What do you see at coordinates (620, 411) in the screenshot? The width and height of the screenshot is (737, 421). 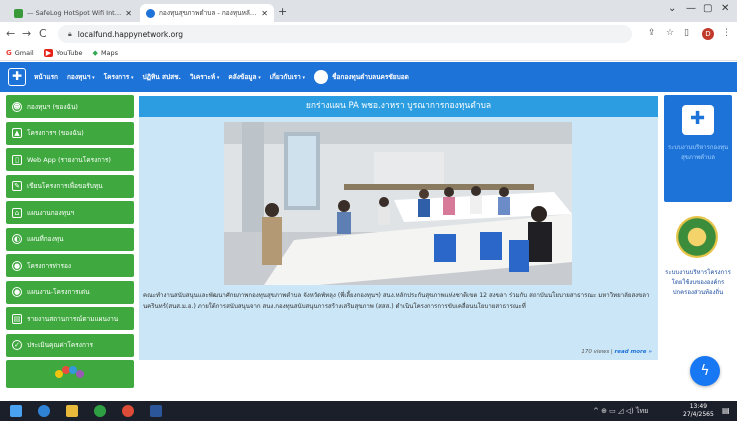 I see `system-tray: ^ ⊕ ▭ ◿ ◁) ไทย` at bounding box center [620, 411].